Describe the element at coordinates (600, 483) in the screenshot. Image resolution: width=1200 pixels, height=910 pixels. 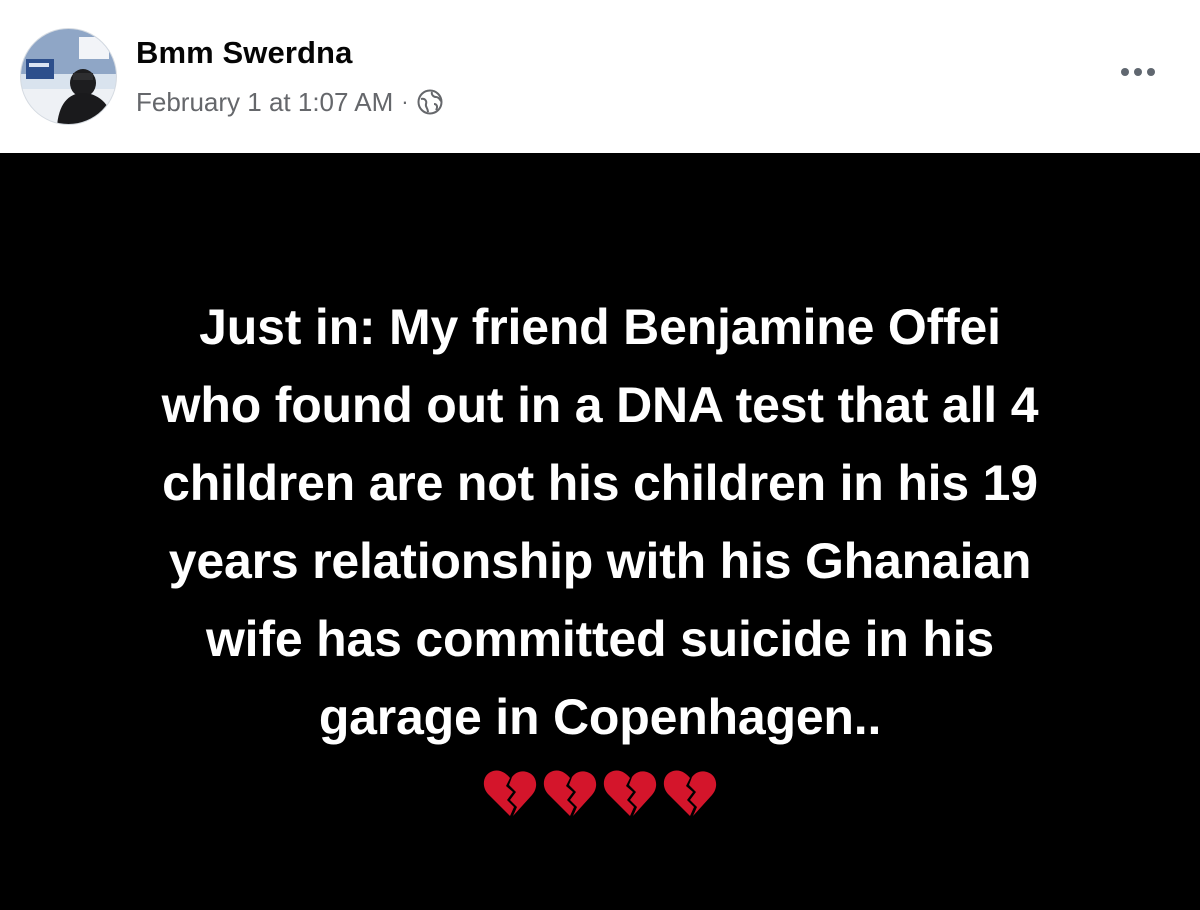
I see `post-text-line: children are not his children in his 19` at that location.